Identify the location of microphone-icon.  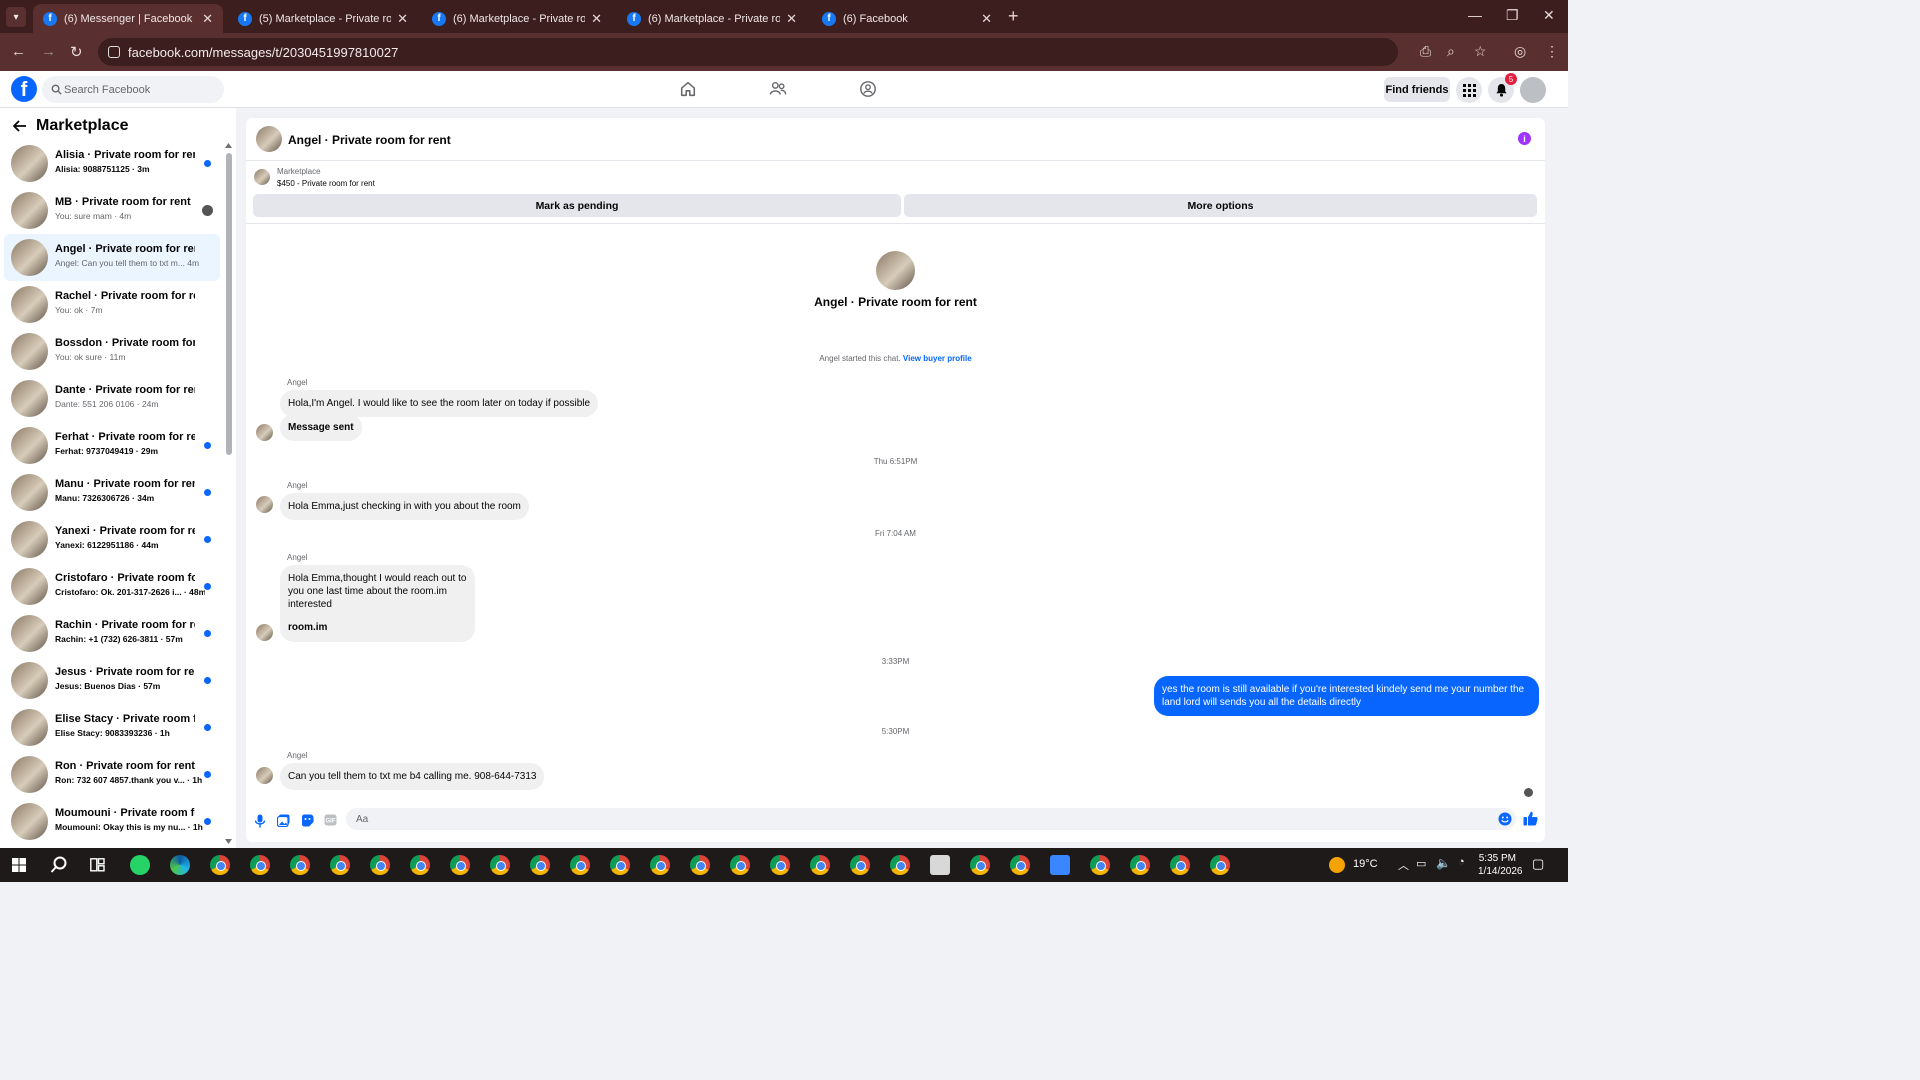
(260, 821).